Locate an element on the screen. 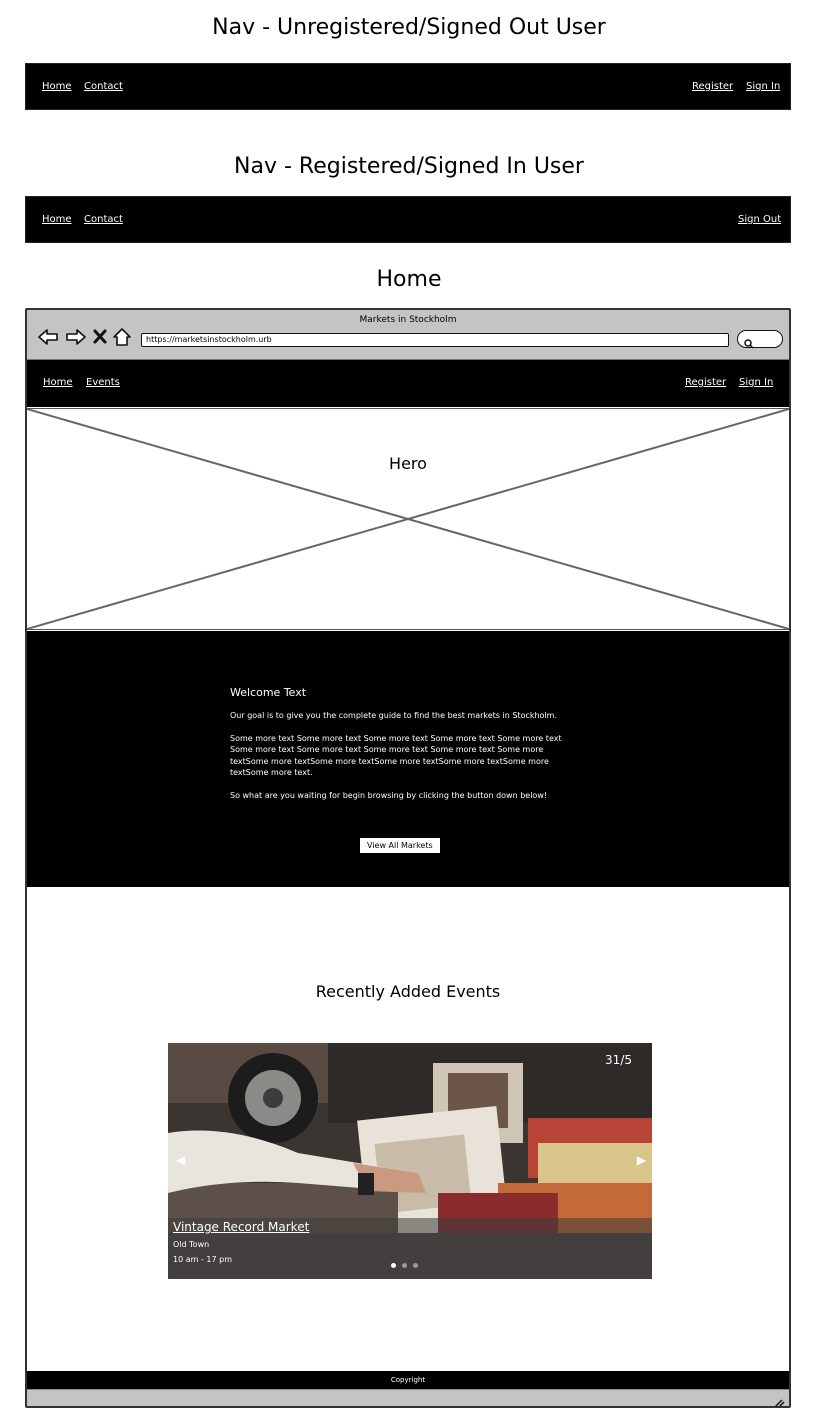 The width and height of the screenshot is (818, 1428). site-nav-events-link: Events is located at coordinates (103, 382).